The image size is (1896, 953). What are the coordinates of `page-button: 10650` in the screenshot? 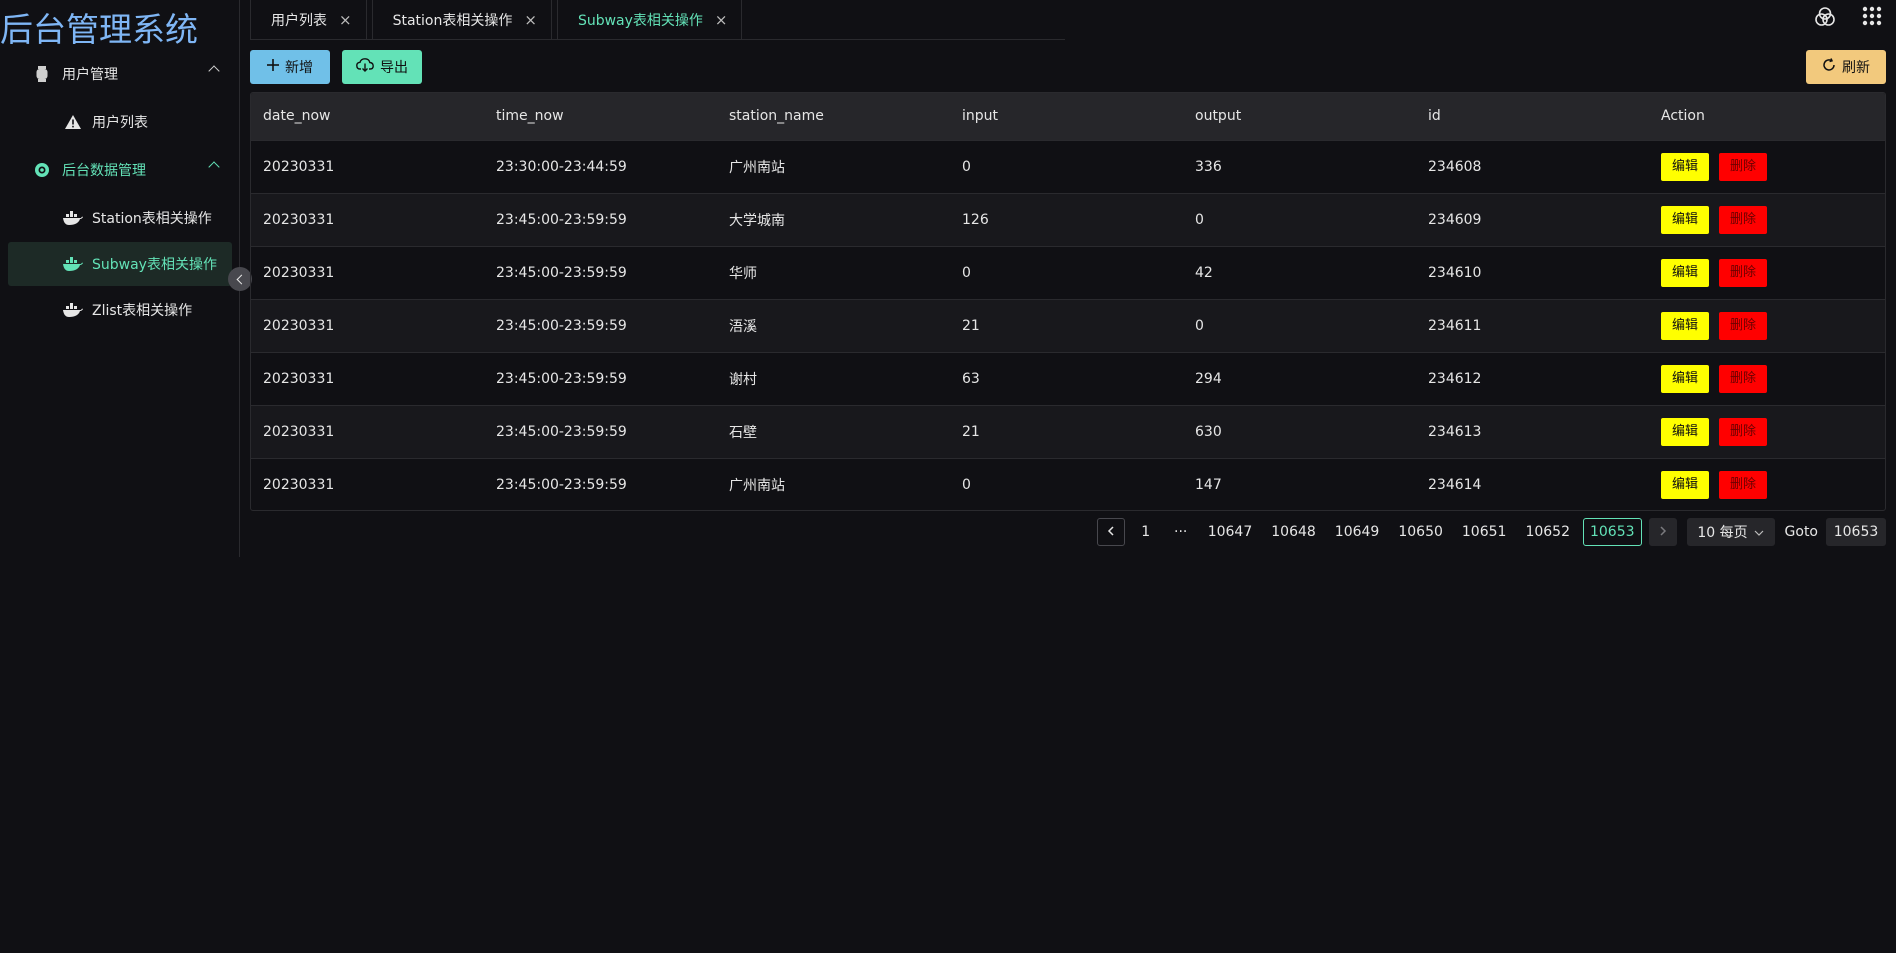 It's located at (1420, 532).